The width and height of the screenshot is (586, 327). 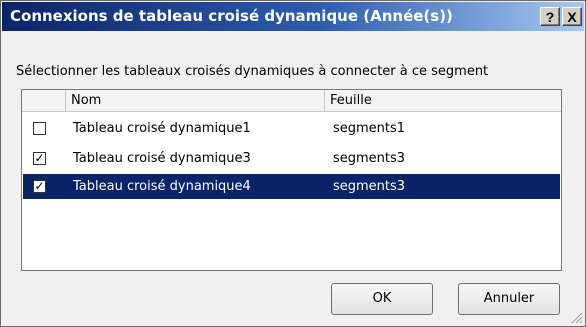 What do you see at coordinates (443, 100) in the screenshot?
I see `column-header-sheet: Feuille` at bounding box center [443, 100].